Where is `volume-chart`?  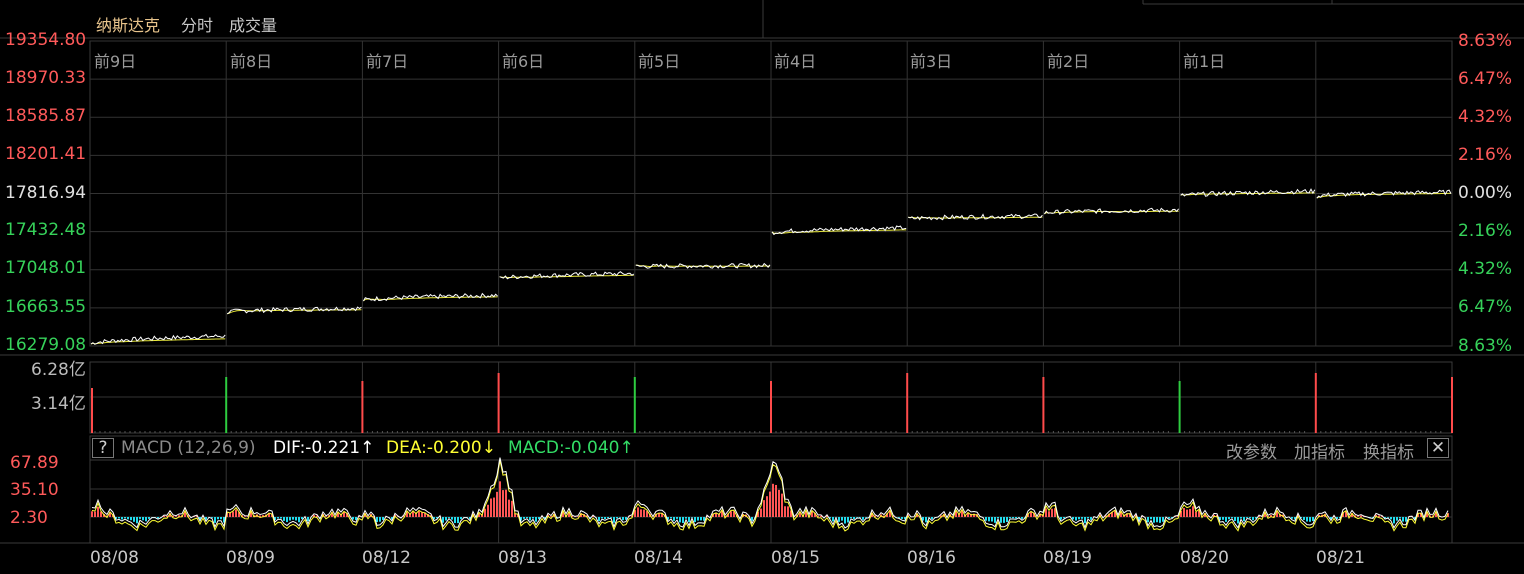 volume-chart is located at coordinates (772, 403).